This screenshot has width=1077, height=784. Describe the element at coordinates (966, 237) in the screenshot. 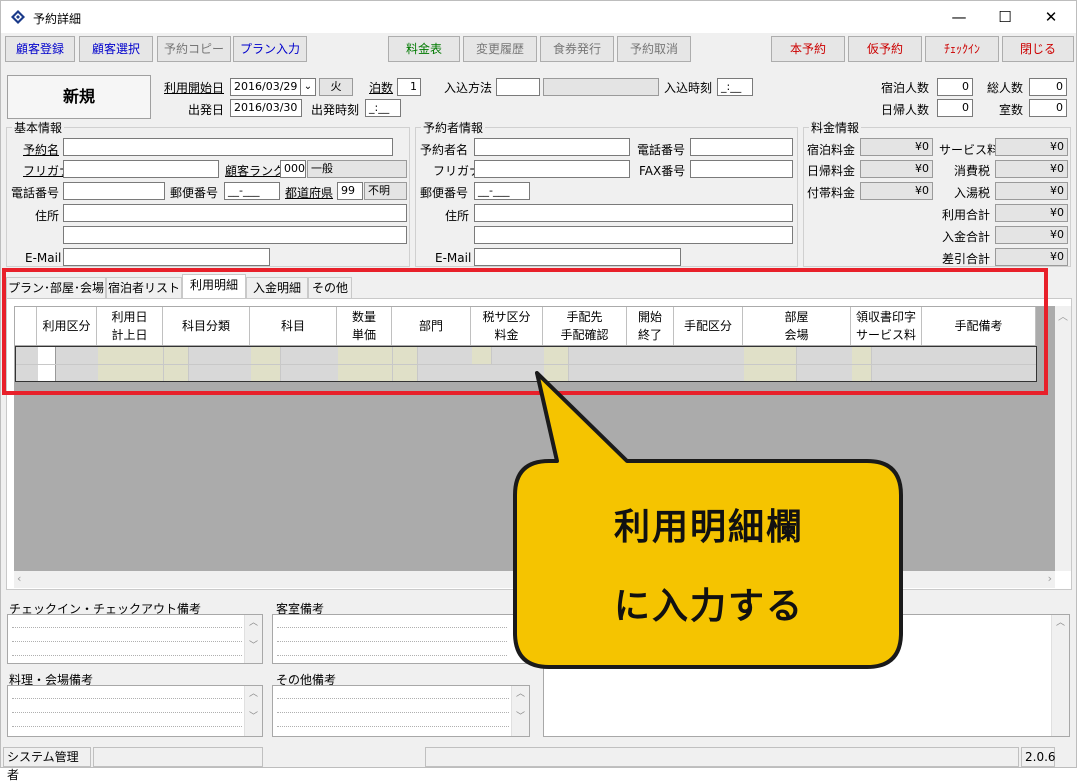

I see `payment-total-label: 入金合計` at that location.